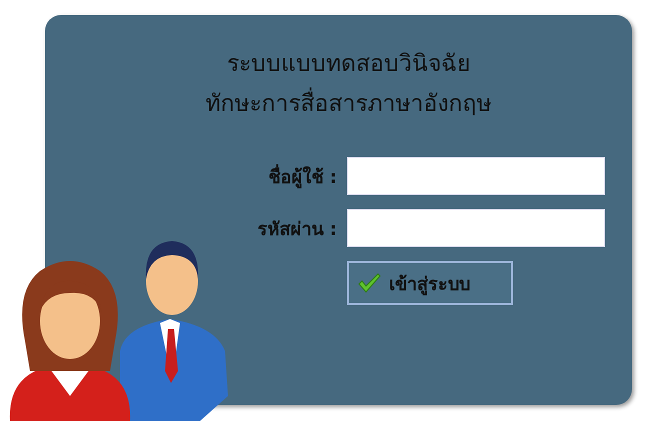 The width and height of the screenshot is (646, 421). Describe the element at coordinates (296, 230) in the screenshot. I see `field-label: รหัสผ่าน :` at that location.